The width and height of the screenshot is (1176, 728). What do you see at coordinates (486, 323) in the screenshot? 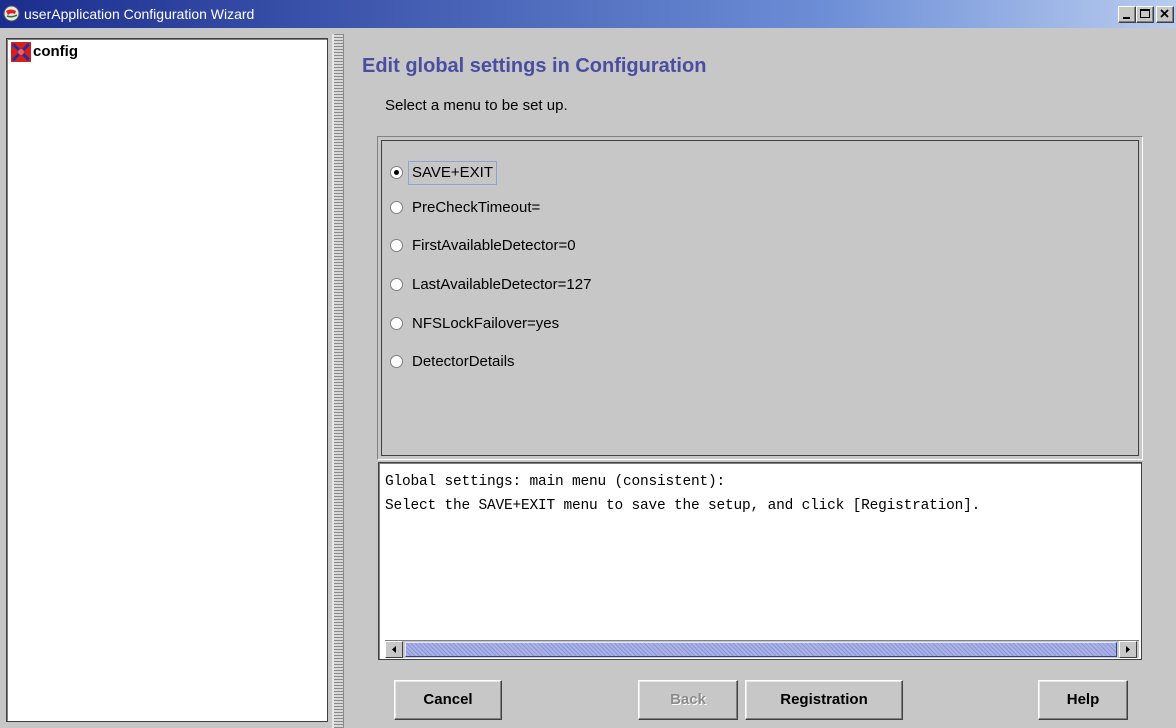
I see `radio-label: NFSLockFailover=yes` at bounding box center [486, 323].